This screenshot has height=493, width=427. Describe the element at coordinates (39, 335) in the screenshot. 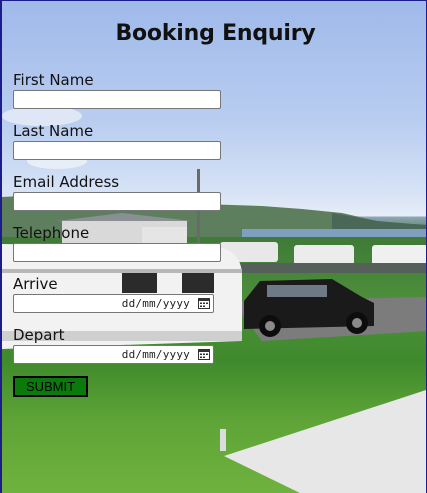

I see `depart-label: Depart` at that location.